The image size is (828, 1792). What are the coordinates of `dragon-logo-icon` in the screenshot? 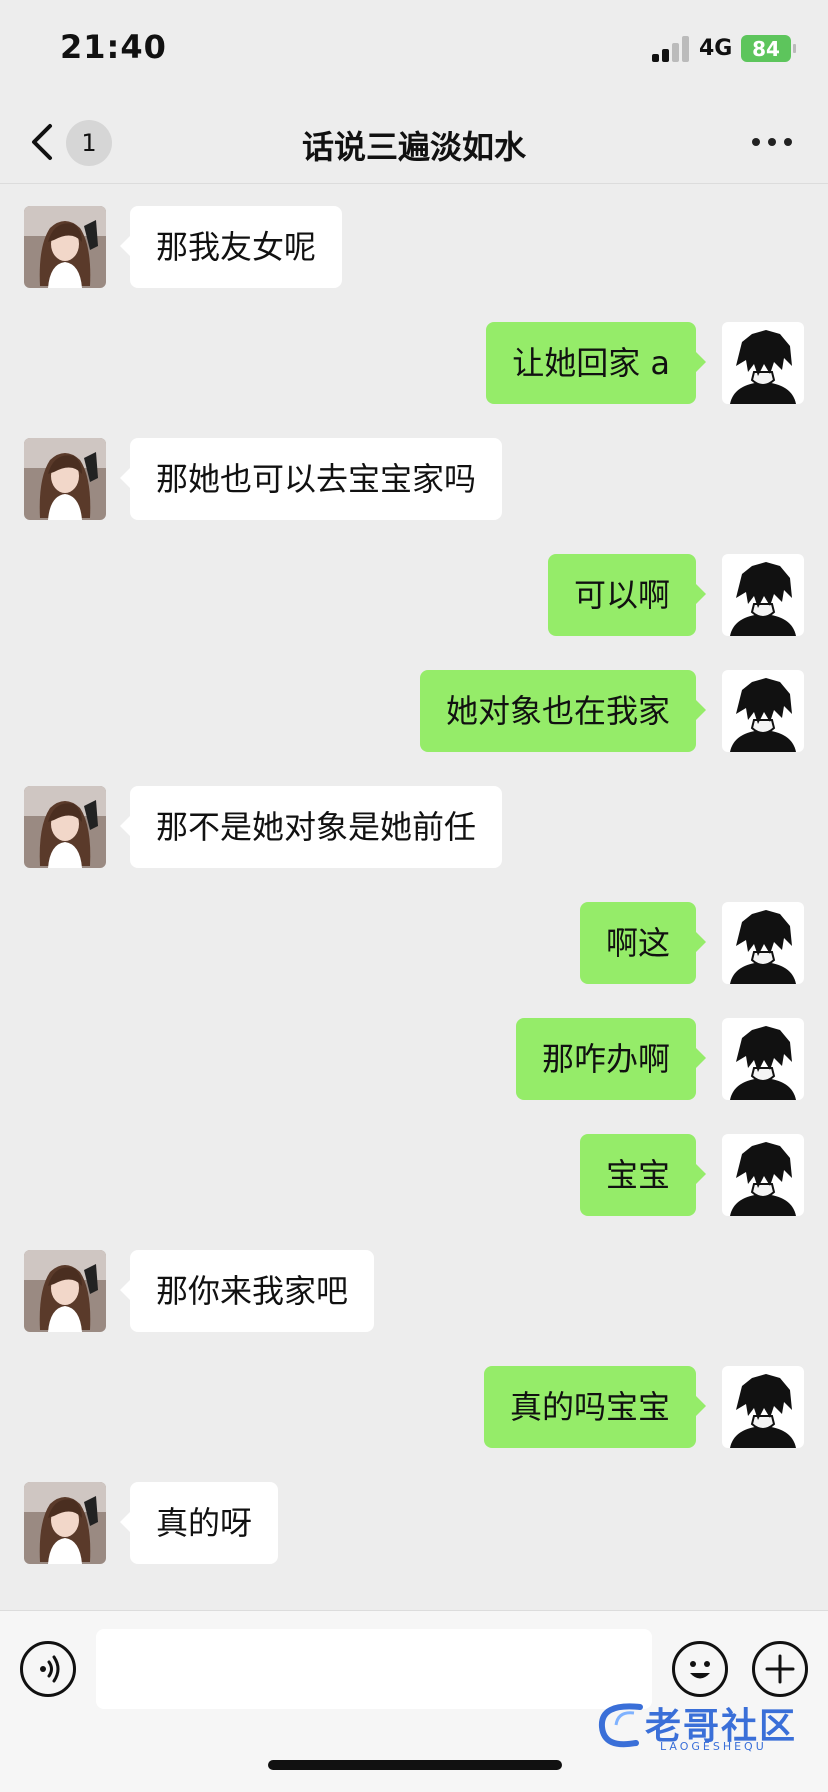 It's located at (620, 1725).